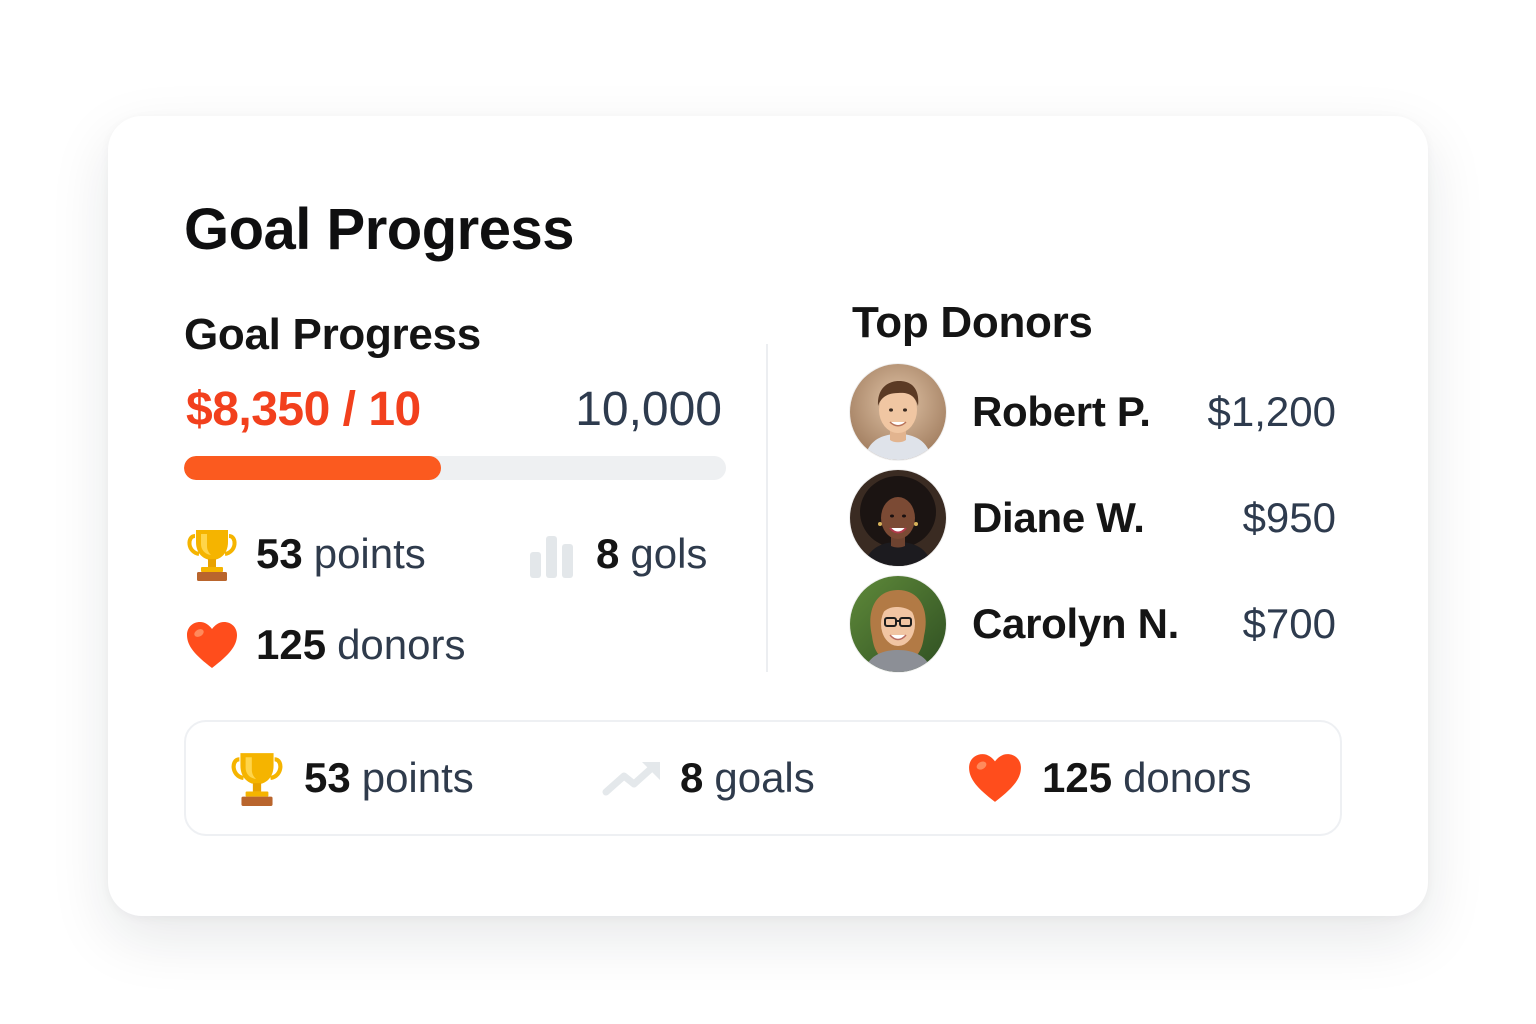 The width and height of the screenshot is (1536, 1024). Describe the element at coordinates (1289, 517) in the screenshot. I see `donor-amount: $950` at that location.